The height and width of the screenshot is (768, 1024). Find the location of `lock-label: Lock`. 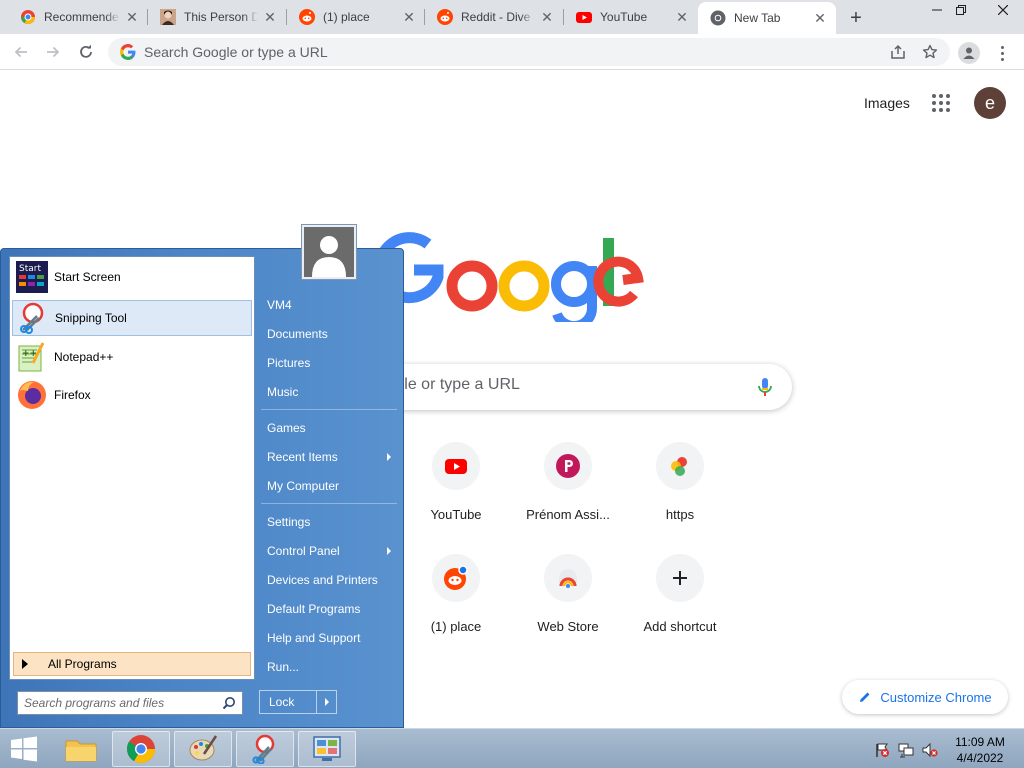

lock-label: Lock is located at coordinates (282, 702).